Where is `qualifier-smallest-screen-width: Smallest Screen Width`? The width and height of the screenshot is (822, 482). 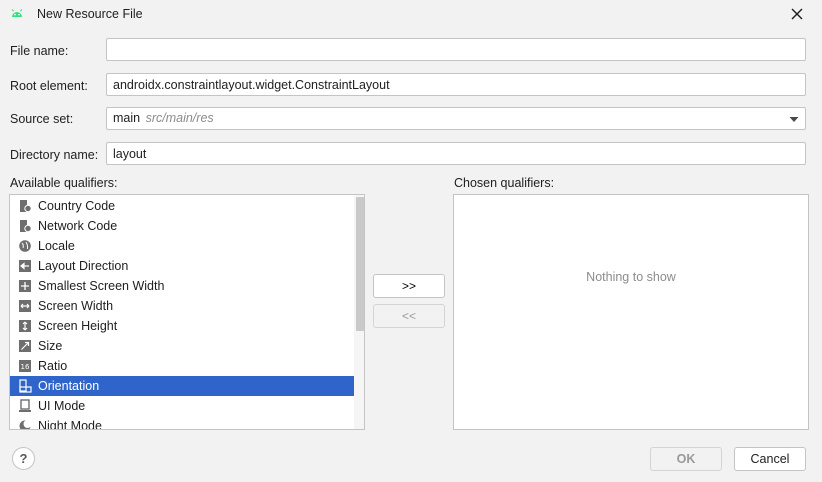 qualifier-smallest-screen-width: Smallest Screen Width is located at coordinates (182, 286).